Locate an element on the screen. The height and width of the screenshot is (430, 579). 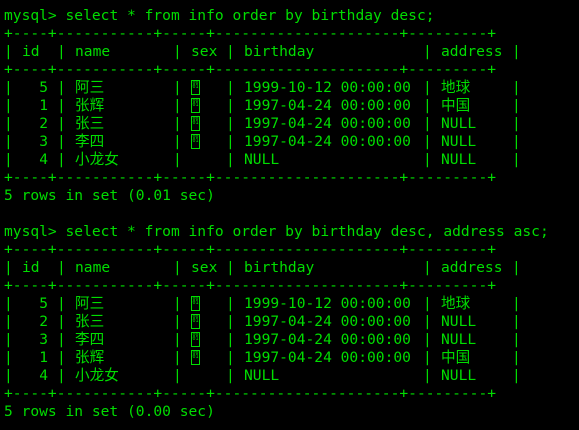
column-header-sex: sex is located at coordinates (204, 51).